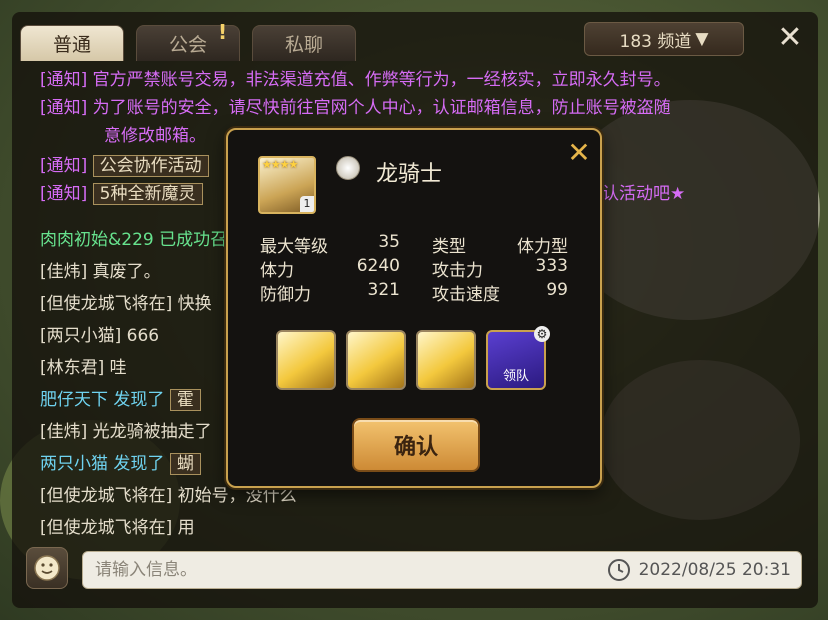 This screenshot has height=620, width=828. I want to click on chat-input, so click(345, 570).